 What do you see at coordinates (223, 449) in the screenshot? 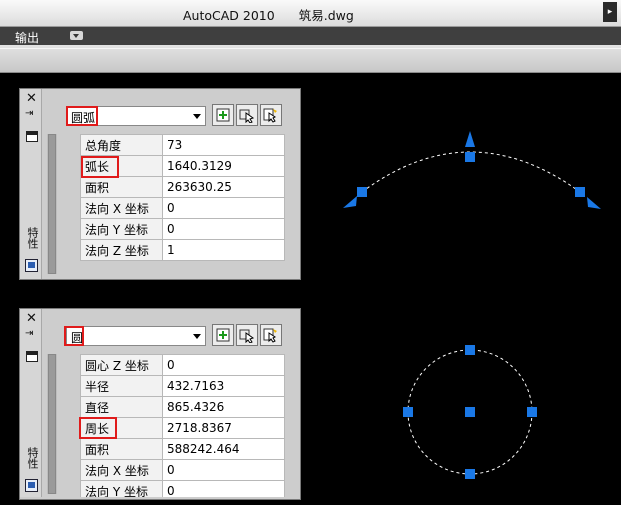
I see `property-value: 588242.464` at bounding box center [223, 449].